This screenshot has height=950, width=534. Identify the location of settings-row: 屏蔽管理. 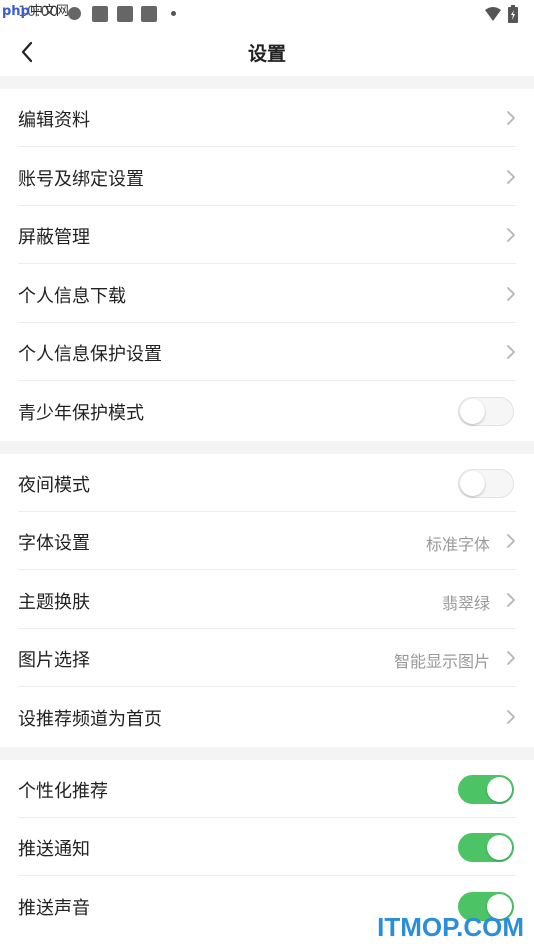
(267, 235).